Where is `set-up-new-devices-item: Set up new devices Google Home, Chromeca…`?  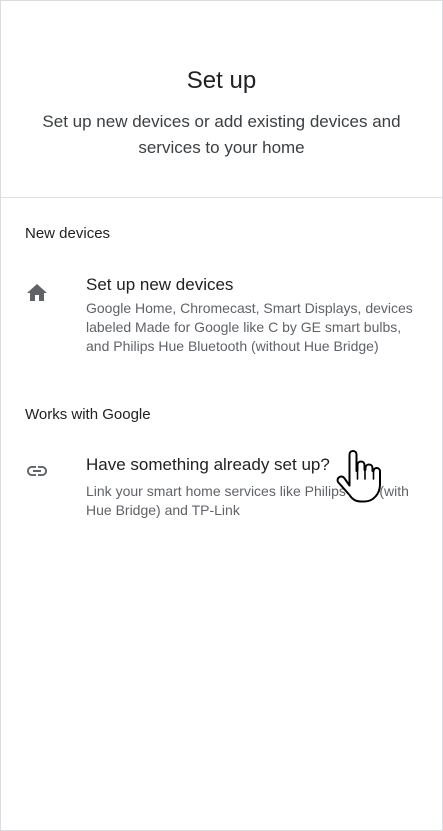
set-up-new-devices-item: Set up new devices Google Home, Chromeca… is located at coordinates (221, 326).